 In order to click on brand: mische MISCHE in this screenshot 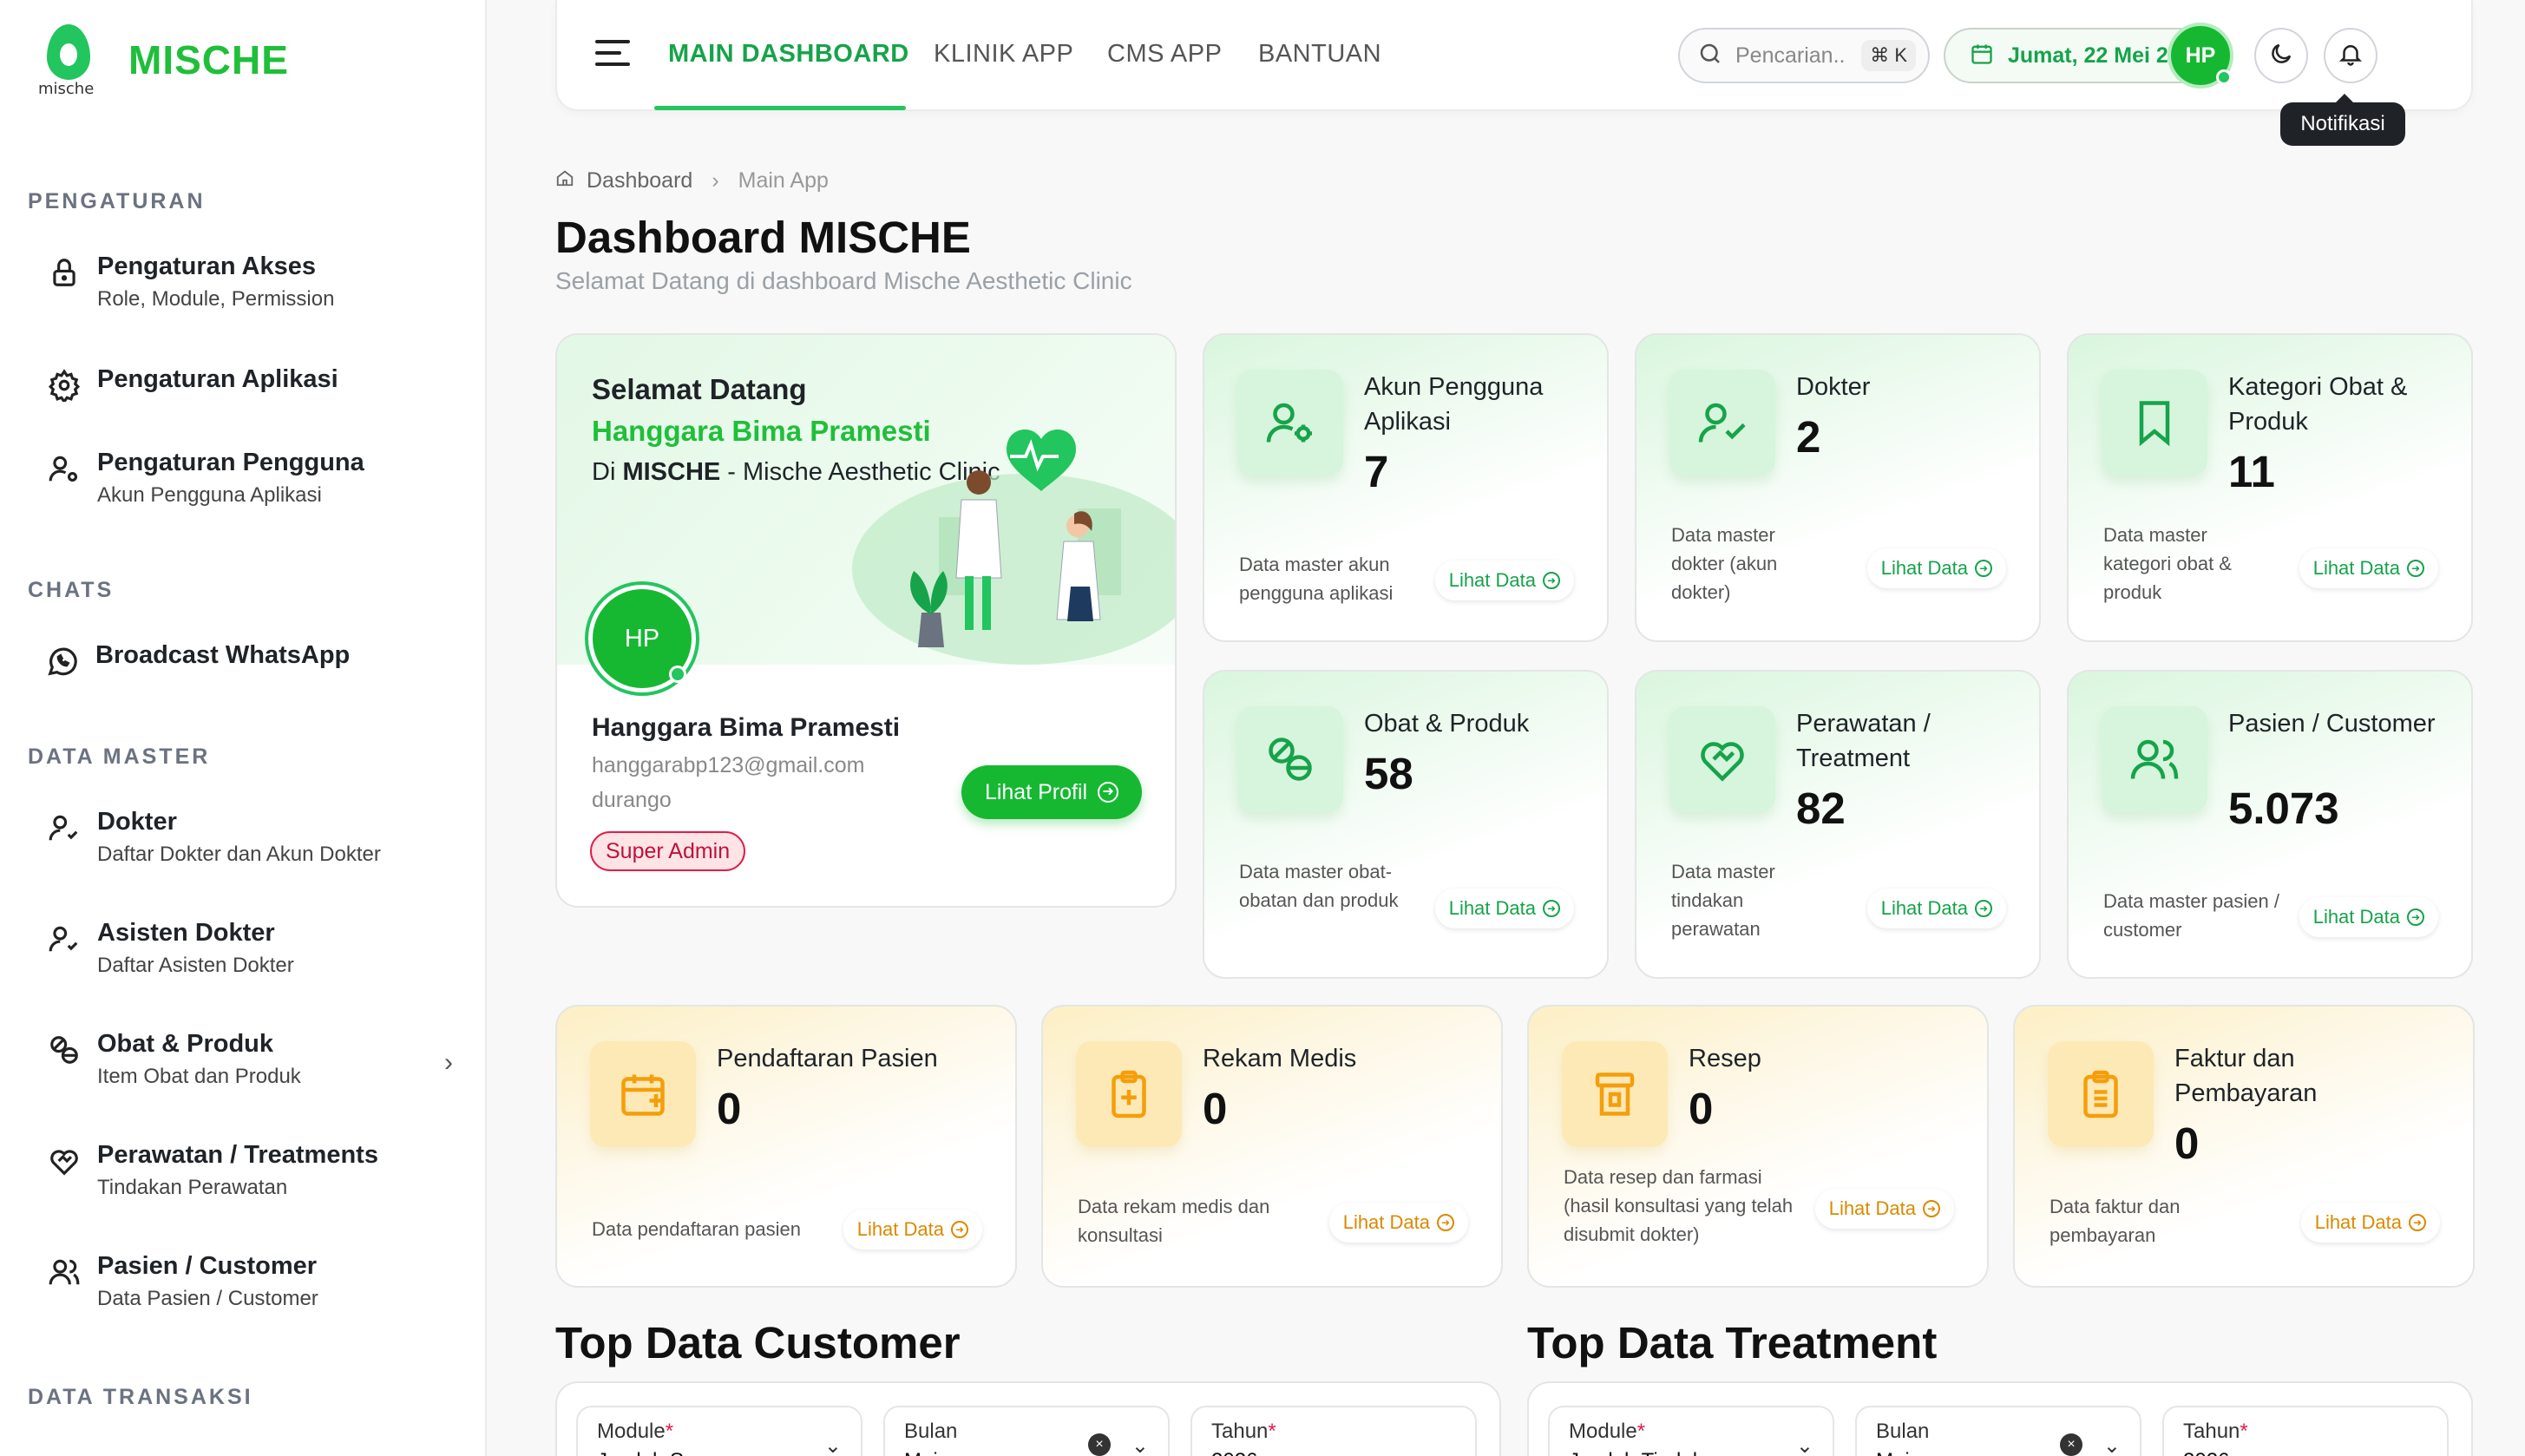, I will do `click(162, 60)`.